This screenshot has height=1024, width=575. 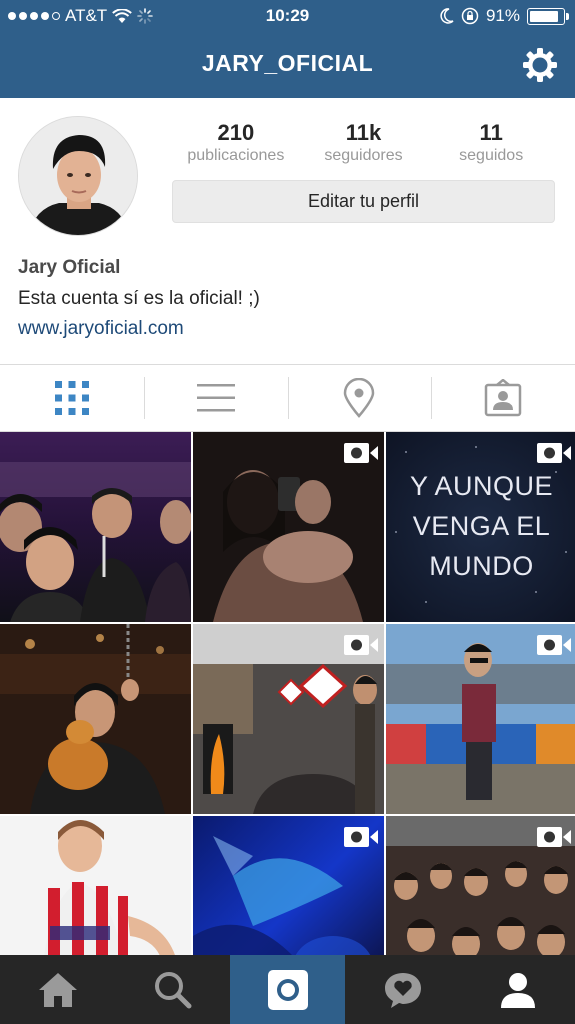 I want to click on post-thumbnail: Y AUNQUE VENGA EL MUNDO, so click(x=480, y=527).